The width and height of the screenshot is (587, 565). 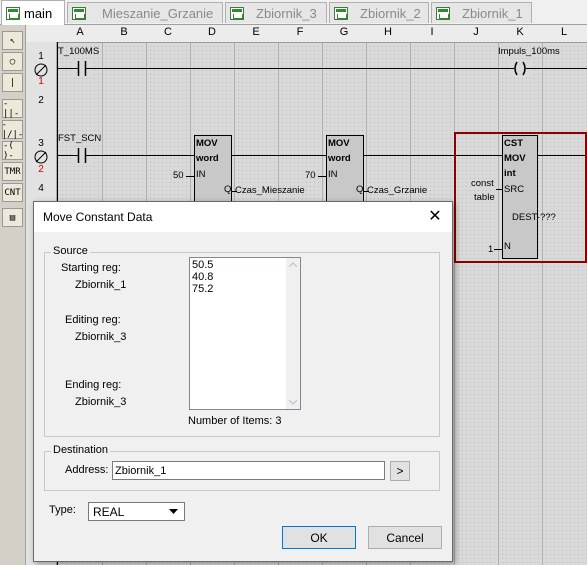 I want to click on list-item: 50.5, so click(x=202, y=265).